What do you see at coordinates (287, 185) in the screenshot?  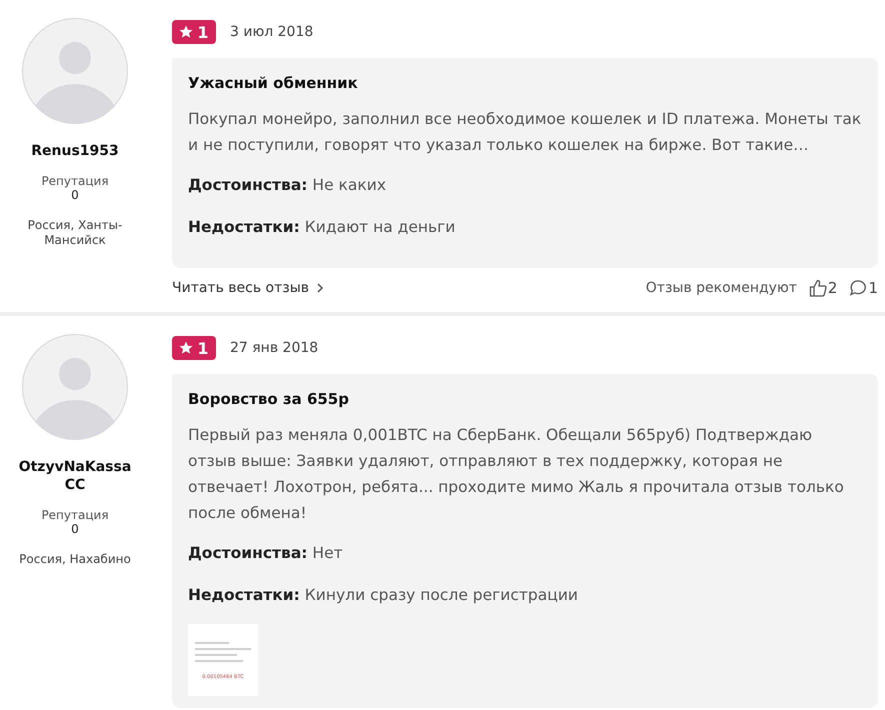 I see `review-pros: Достоинства: Не каких` at bounding box center [287, 185].